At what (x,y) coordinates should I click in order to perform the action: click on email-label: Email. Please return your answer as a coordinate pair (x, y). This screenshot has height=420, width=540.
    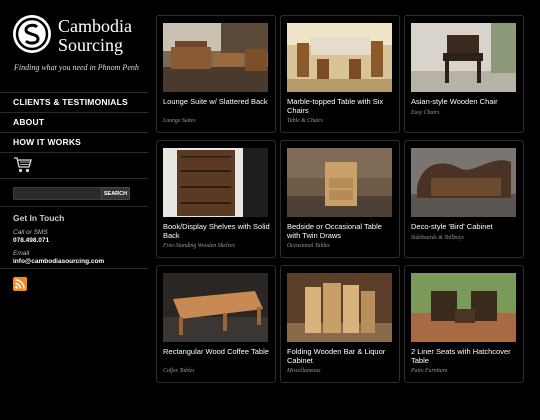
    Looking at the image, I should click on (21, 253).